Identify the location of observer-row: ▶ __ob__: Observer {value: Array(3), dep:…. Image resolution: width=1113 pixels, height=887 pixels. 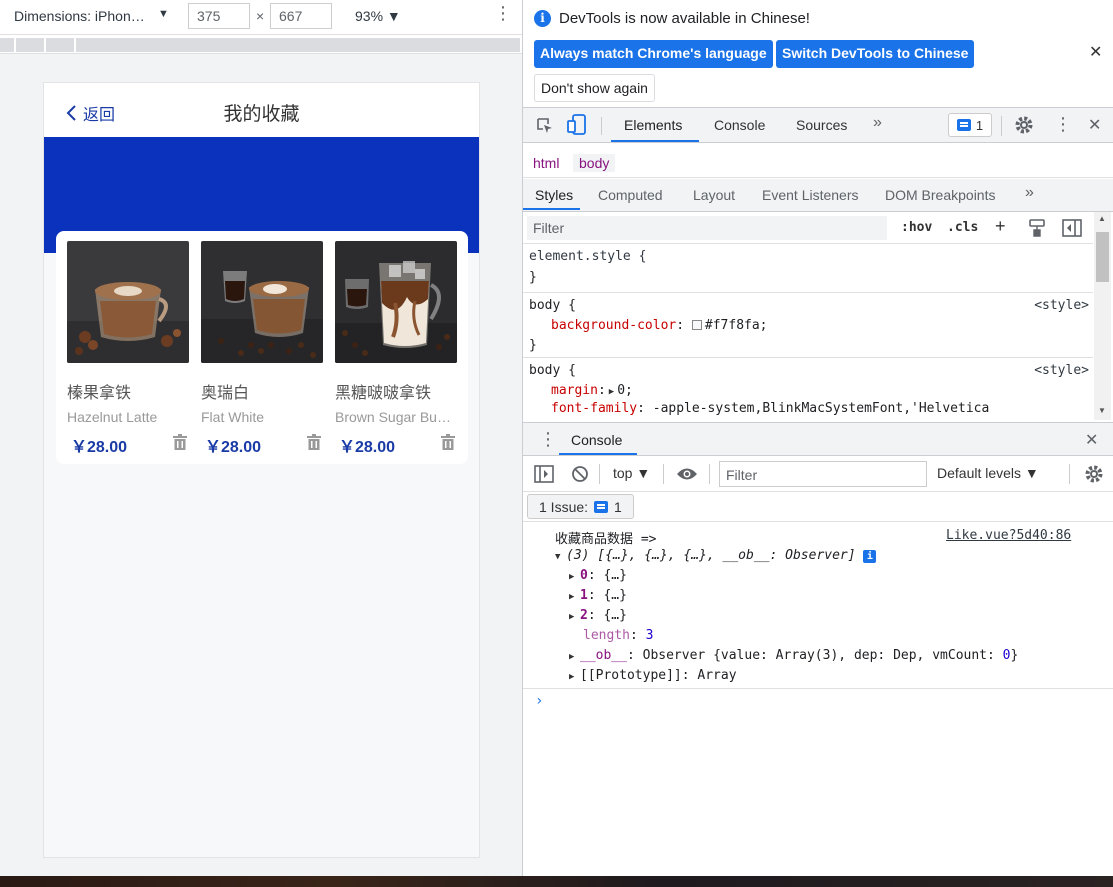
(793, 655).